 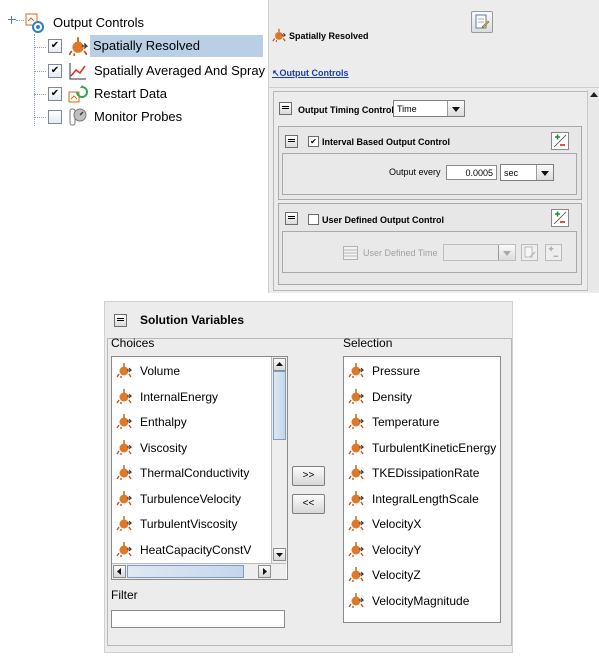 I want to click on list-item: VelocityMagnitude, so click(x=422, y=601).